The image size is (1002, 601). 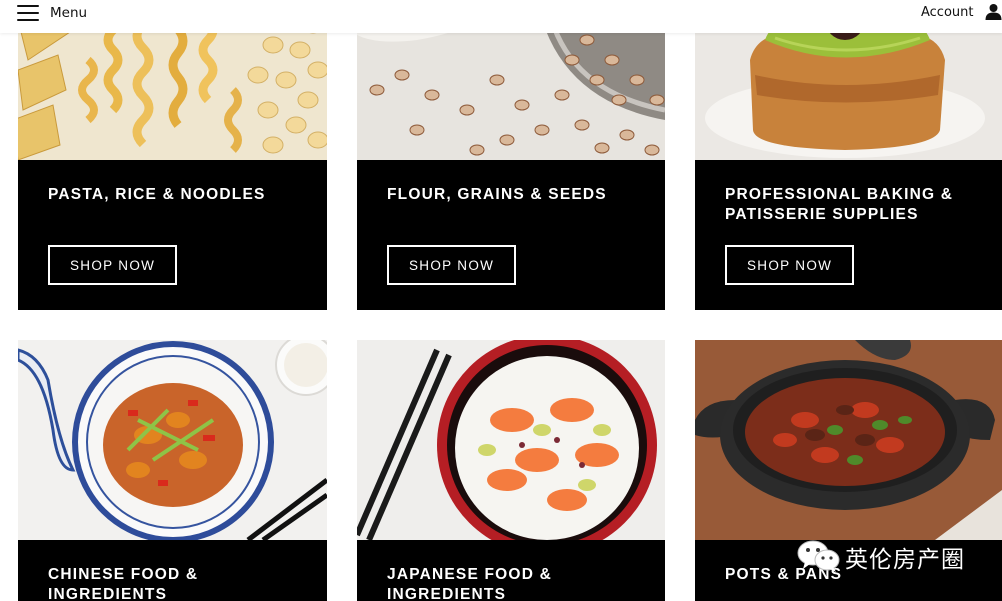 What do you see at coordinates (848, 440) in the screenshot?
I see `pots-pans-image` at bounding box center [848, 440].